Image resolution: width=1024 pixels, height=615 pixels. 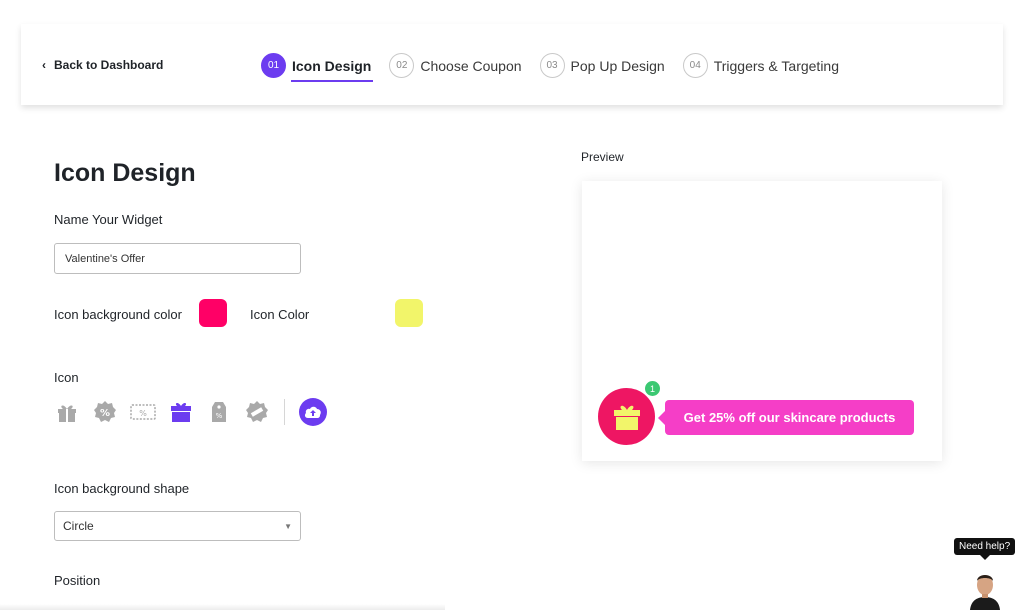 What do you see at coordinates (177, 258) in the screenshot?
I see `widget-name-input: Valentine's Offer` at bounding box center [177, 258].